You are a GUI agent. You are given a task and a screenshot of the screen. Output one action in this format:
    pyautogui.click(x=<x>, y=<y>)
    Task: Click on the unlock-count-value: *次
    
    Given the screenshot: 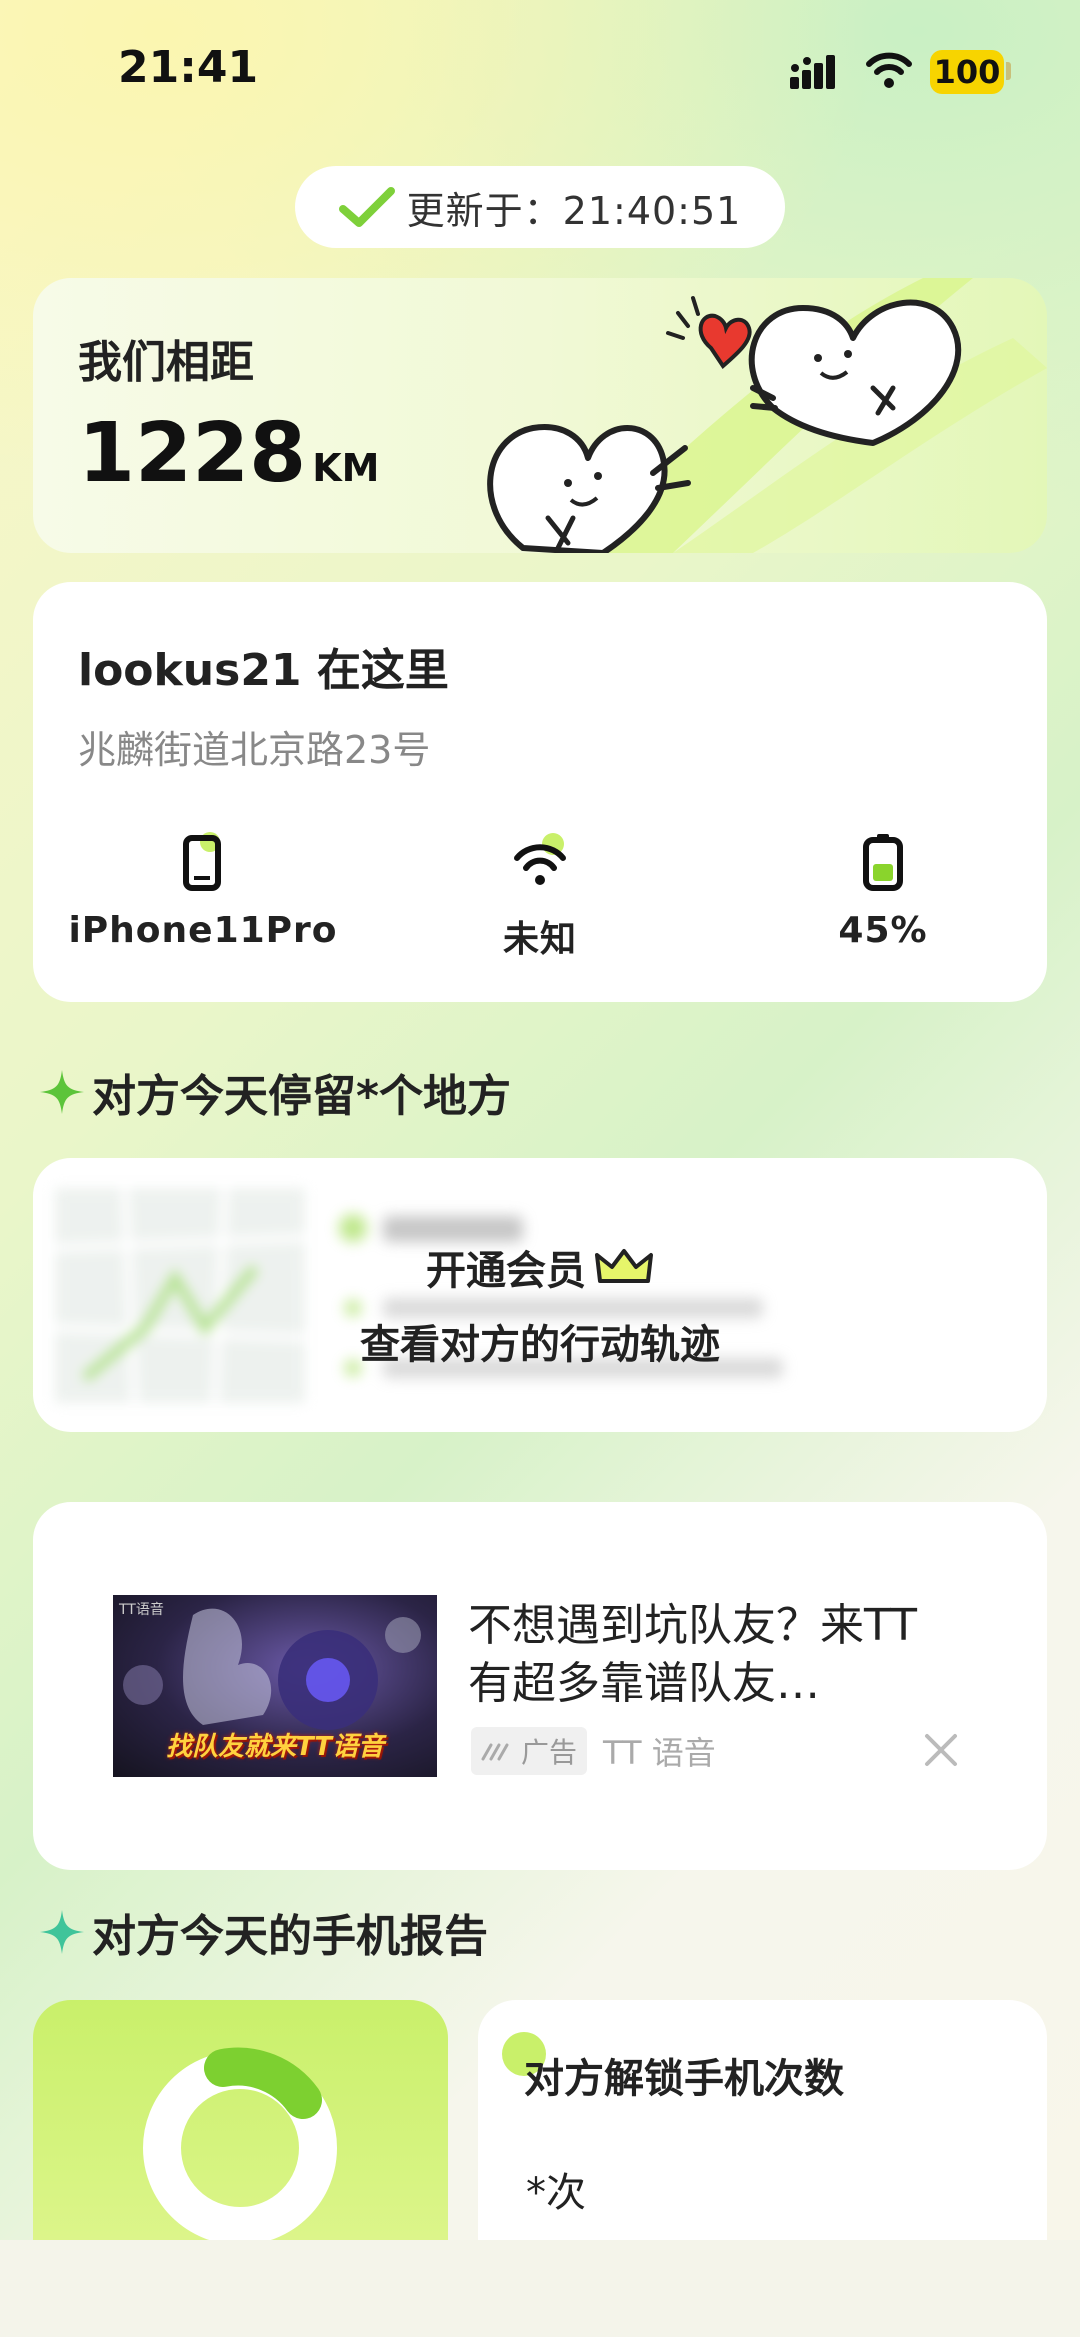 What is the action you would take?
    pyautogui.click(x=556, y=2193)
    